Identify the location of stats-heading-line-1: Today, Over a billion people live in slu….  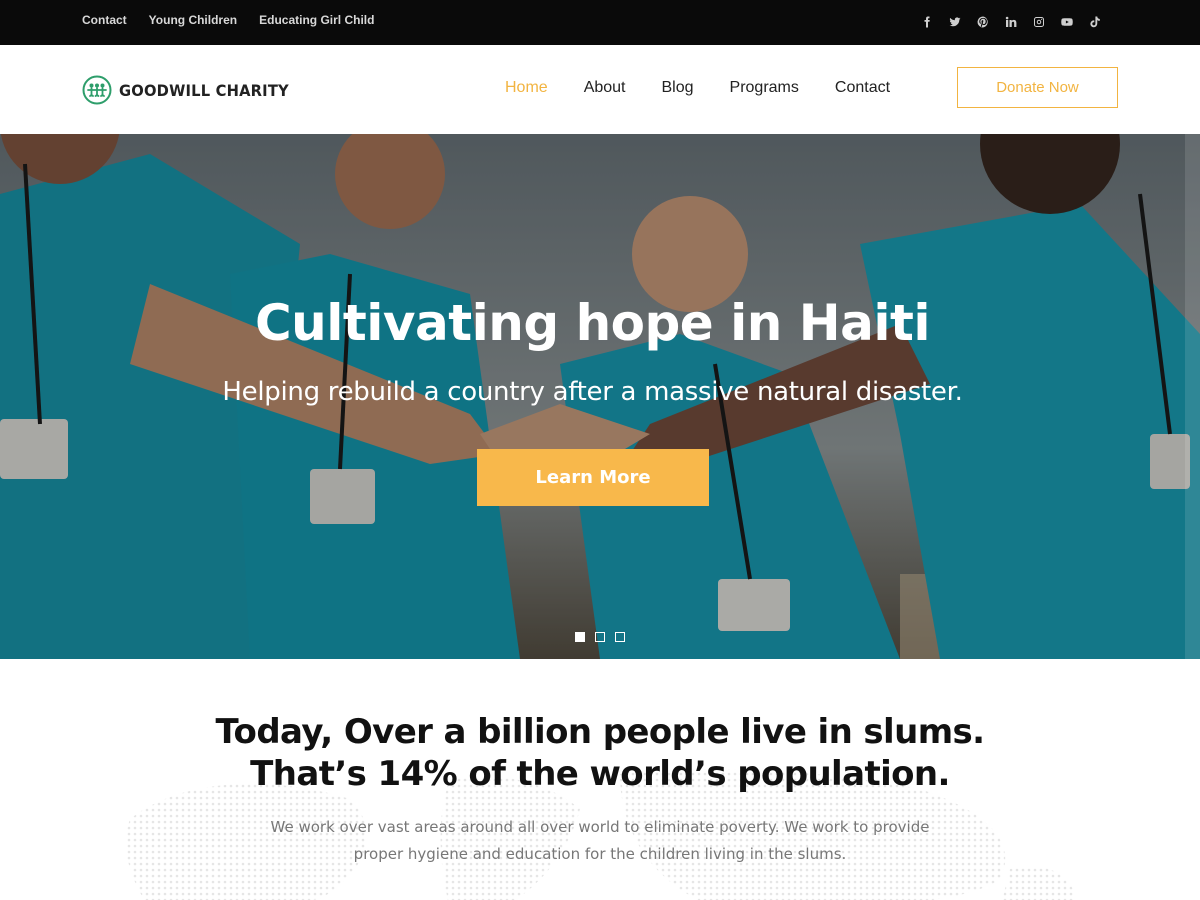
(600, 732).